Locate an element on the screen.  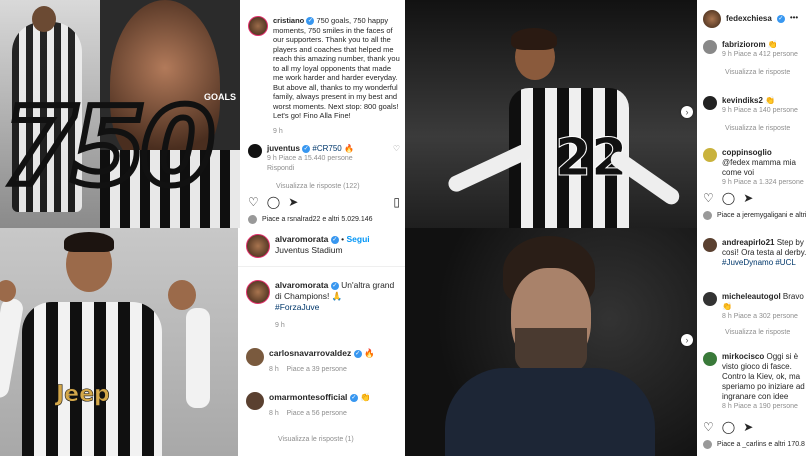
comment-likes: Piace a 15.440 persone is located at coordinates (316, 158).